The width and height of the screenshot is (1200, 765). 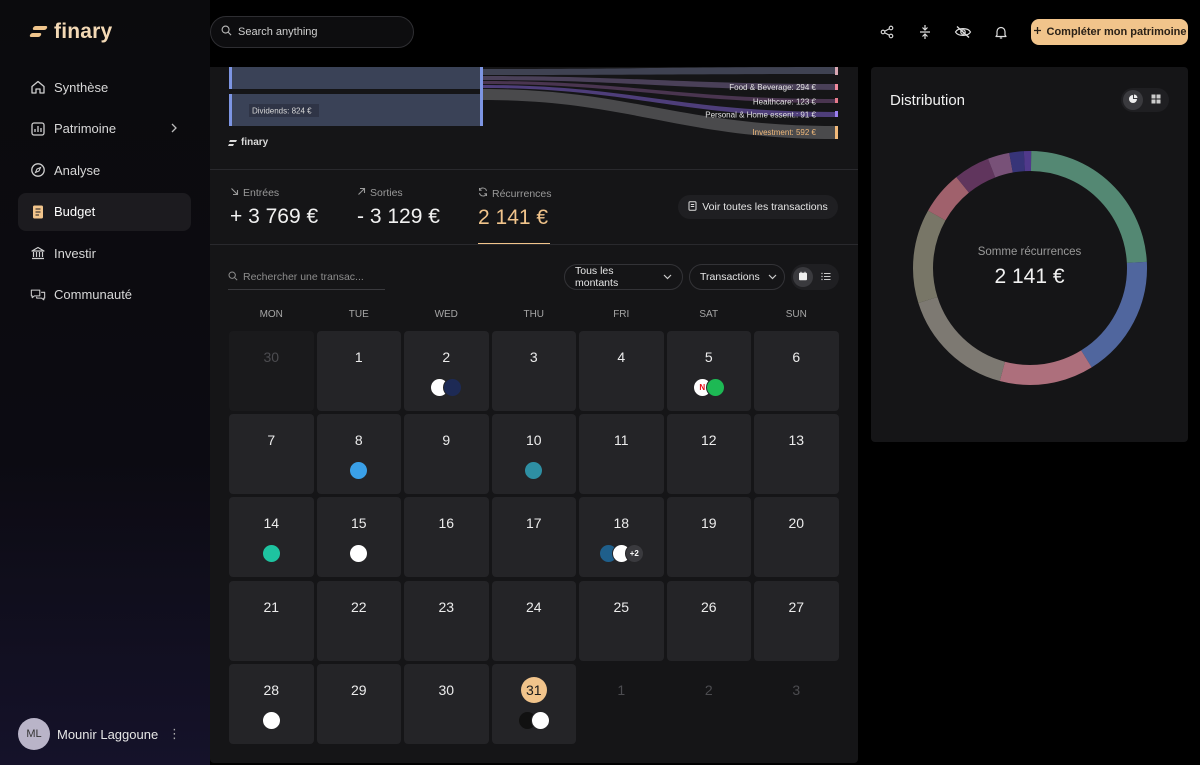 What do you see at coordinates (621, 371) in the screenshot?
I see `calendar-day: 4` at bounding box center [621, 371].